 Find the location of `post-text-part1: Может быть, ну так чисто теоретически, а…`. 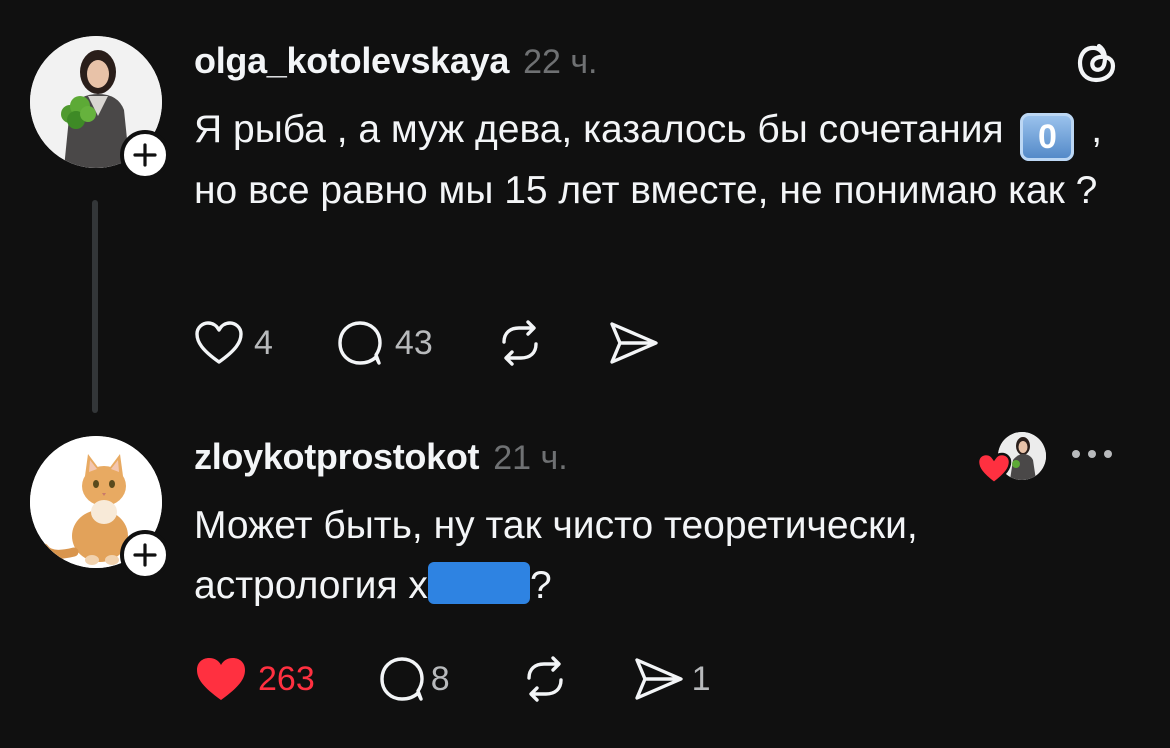

post-text-part1: Может быть, ну так чисто теоретически, а… is located at coordinates (556, 555).